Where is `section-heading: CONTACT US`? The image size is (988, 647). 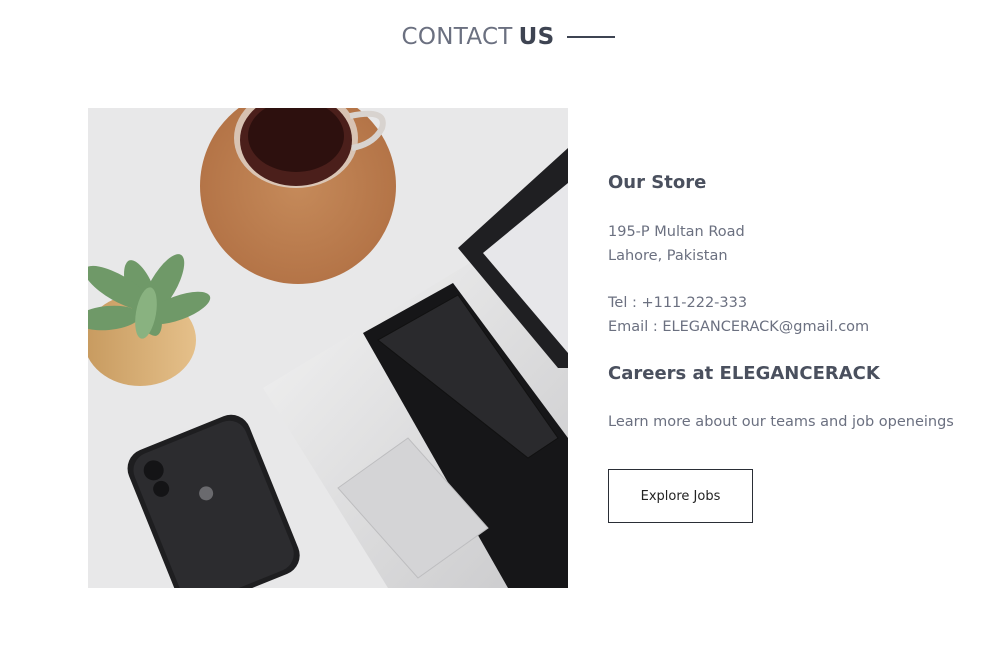 section-heading: CONTACT US is located at coordinates (494, 37).